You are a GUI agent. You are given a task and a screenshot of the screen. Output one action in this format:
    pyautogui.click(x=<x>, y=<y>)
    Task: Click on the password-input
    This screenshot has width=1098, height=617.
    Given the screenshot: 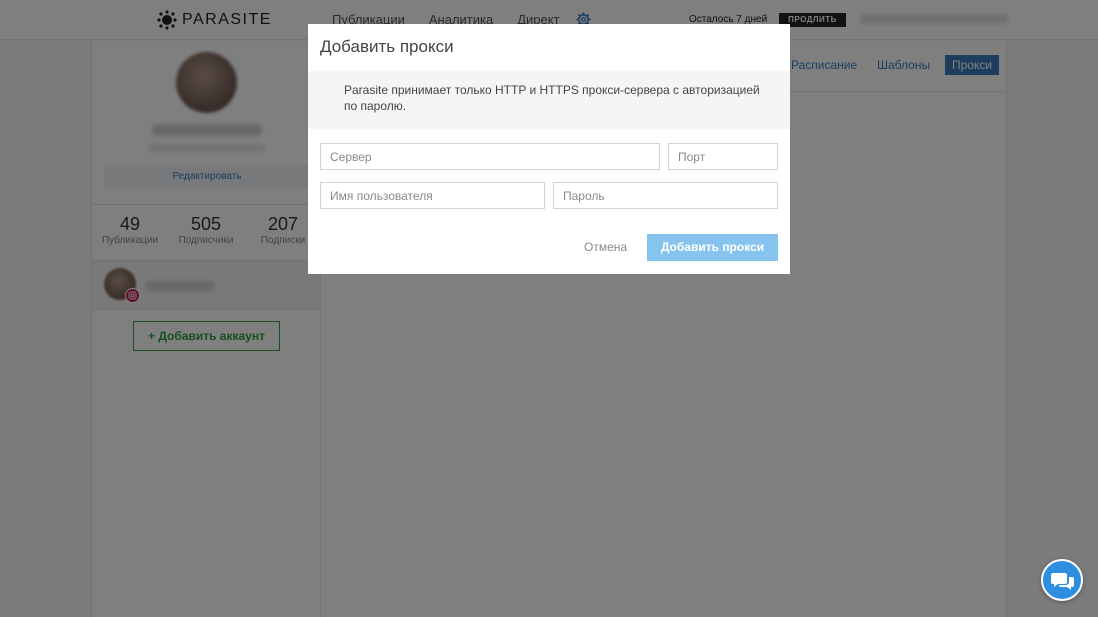 What is the action you would take?
    pyautogui.click(x=665, y=195)
    